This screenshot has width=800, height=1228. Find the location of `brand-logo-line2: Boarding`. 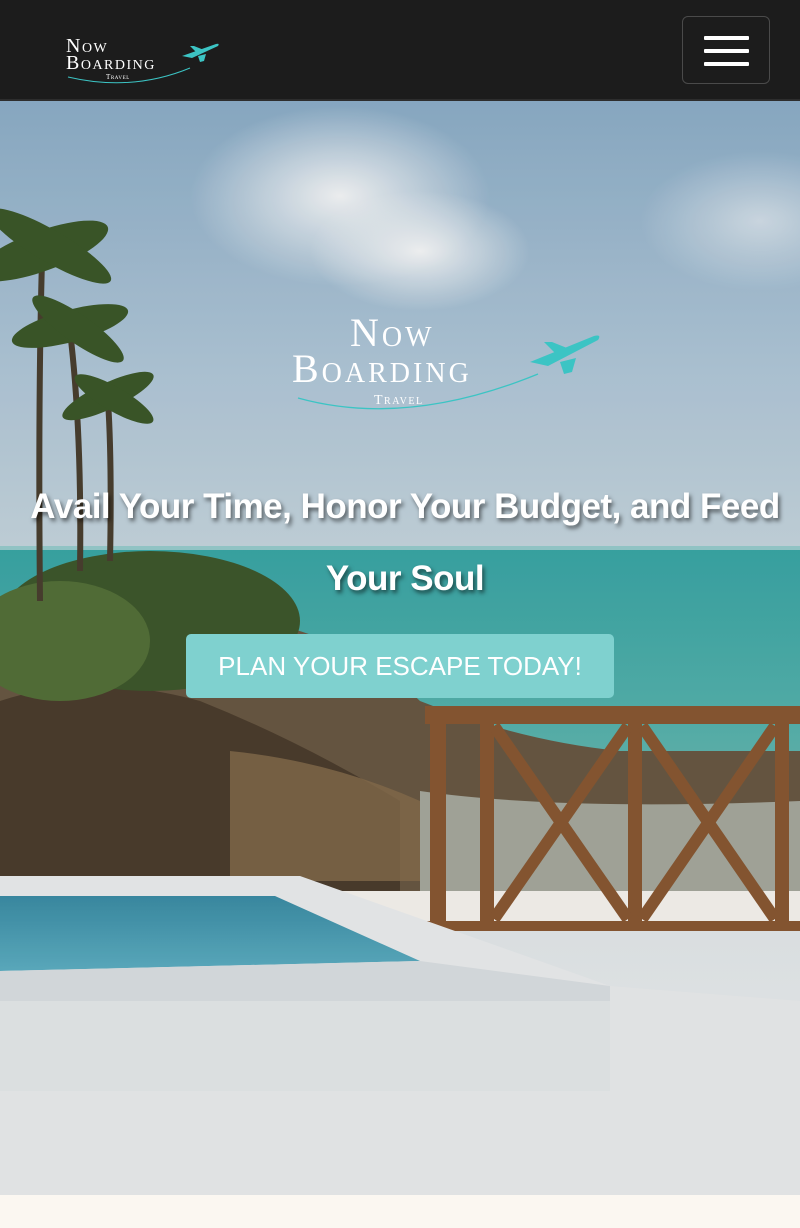

brand-logo-line2: Boarding is located at coordinates (111, 63).